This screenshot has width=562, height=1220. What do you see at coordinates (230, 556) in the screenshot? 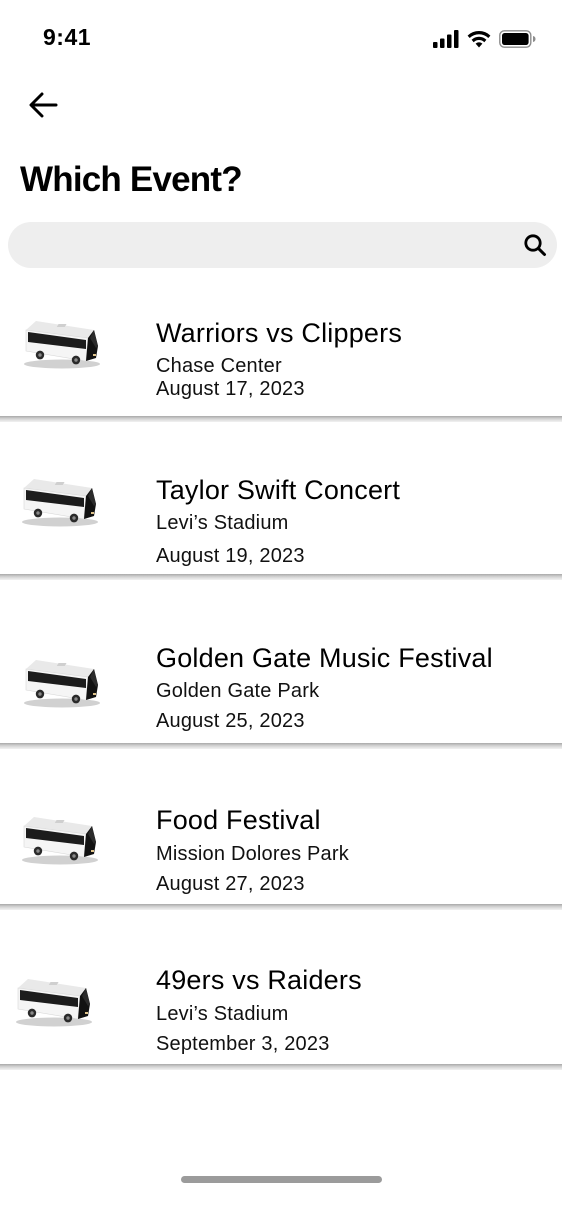
I see `event-date: August 19, 2023` at bounding box center [230, 556].